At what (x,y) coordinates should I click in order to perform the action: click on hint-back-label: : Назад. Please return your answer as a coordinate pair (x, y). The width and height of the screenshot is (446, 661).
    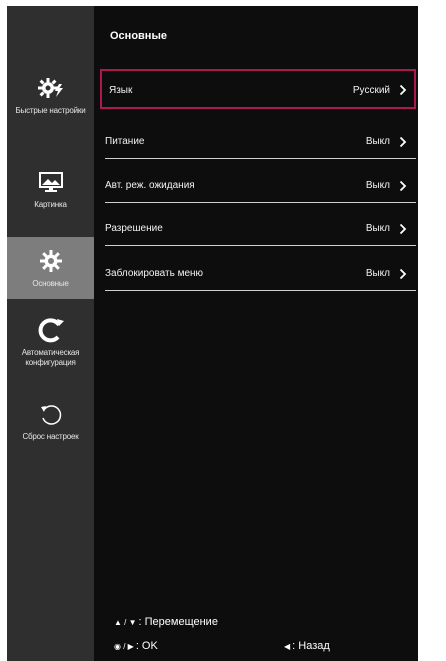
    Looking at the image, I should click on (311, 646).